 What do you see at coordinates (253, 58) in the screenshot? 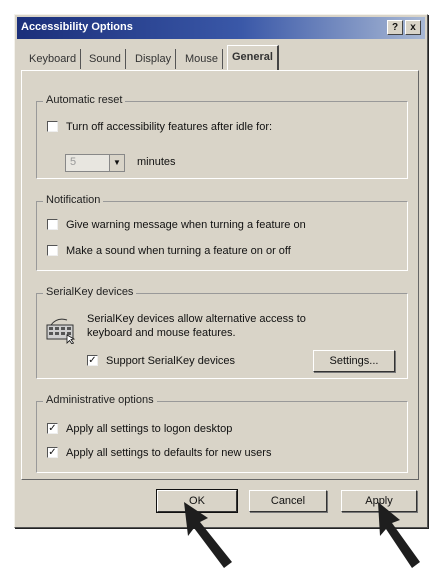
I see `tab-general: General` at bounding box center [253, 58].